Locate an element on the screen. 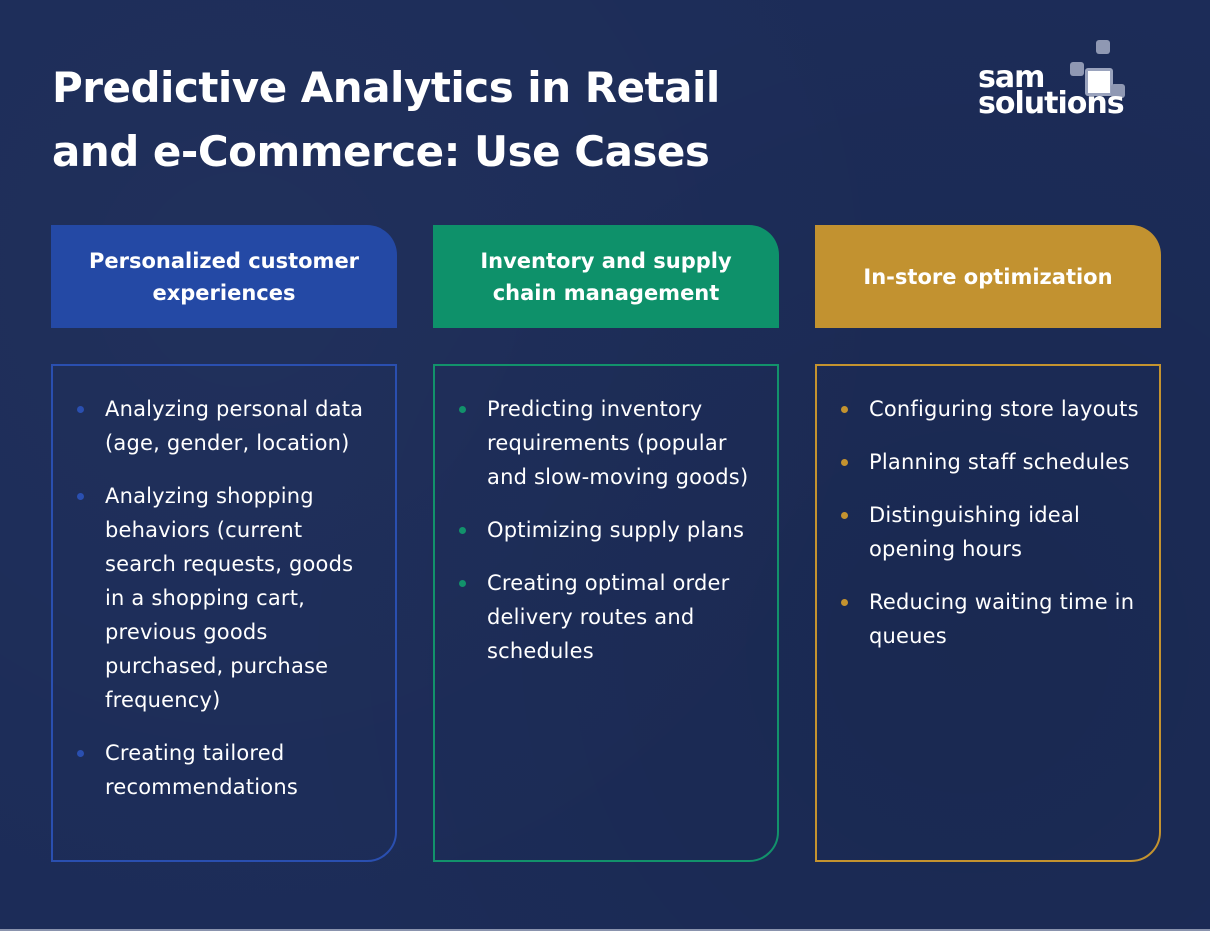 This screenshot has height=931, width=1210. title-line-1: Predictive Analytics in Retail is located at coordinates (386, 87).